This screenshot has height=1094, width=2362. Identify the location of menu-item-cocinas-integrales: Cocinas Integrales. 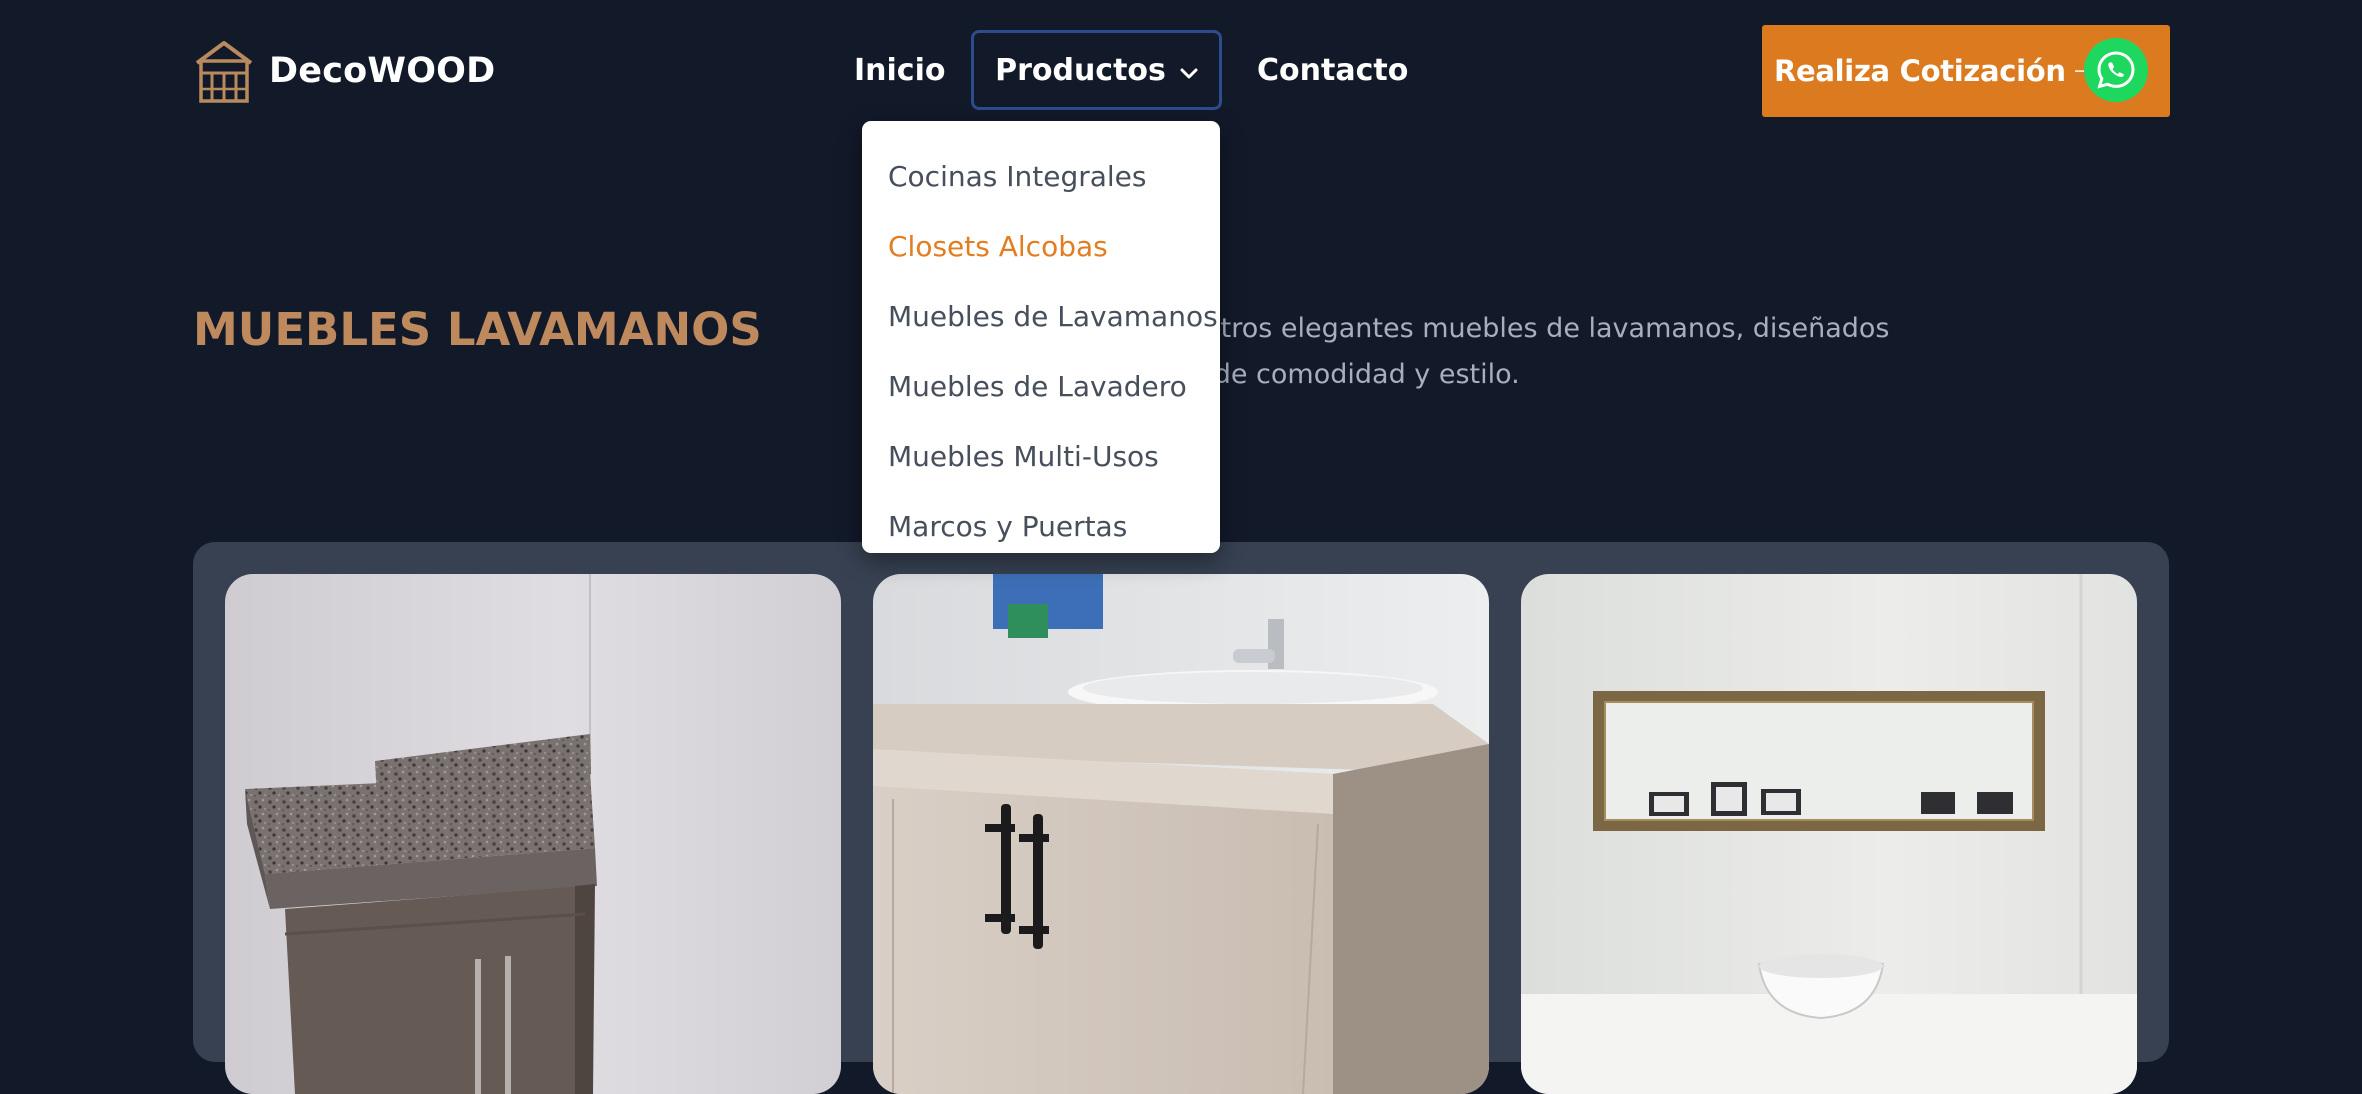
(1041, 176).